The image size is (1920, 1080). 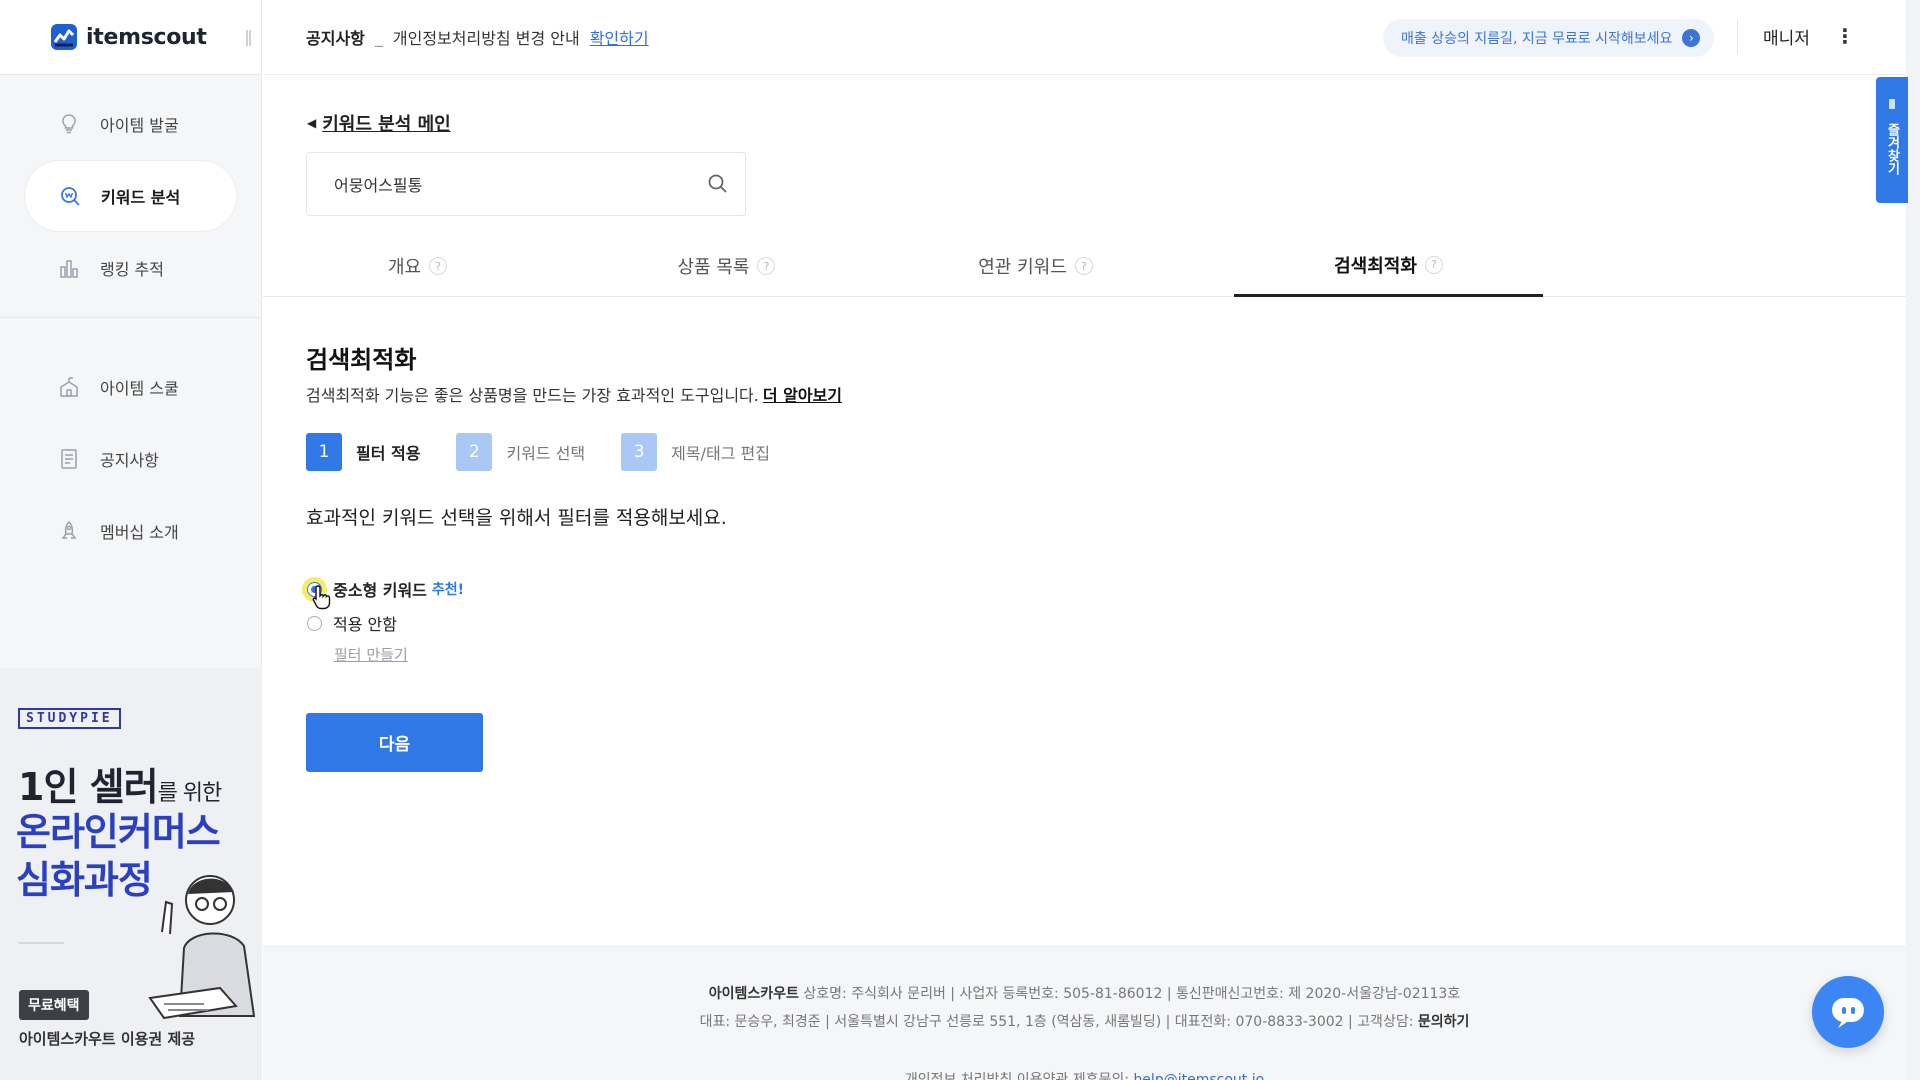 What do you see at coordinates (54, 1005) in the screenshot?
I see `banner-free-badge: 무료혜택` at bounding box center [54, 1005].